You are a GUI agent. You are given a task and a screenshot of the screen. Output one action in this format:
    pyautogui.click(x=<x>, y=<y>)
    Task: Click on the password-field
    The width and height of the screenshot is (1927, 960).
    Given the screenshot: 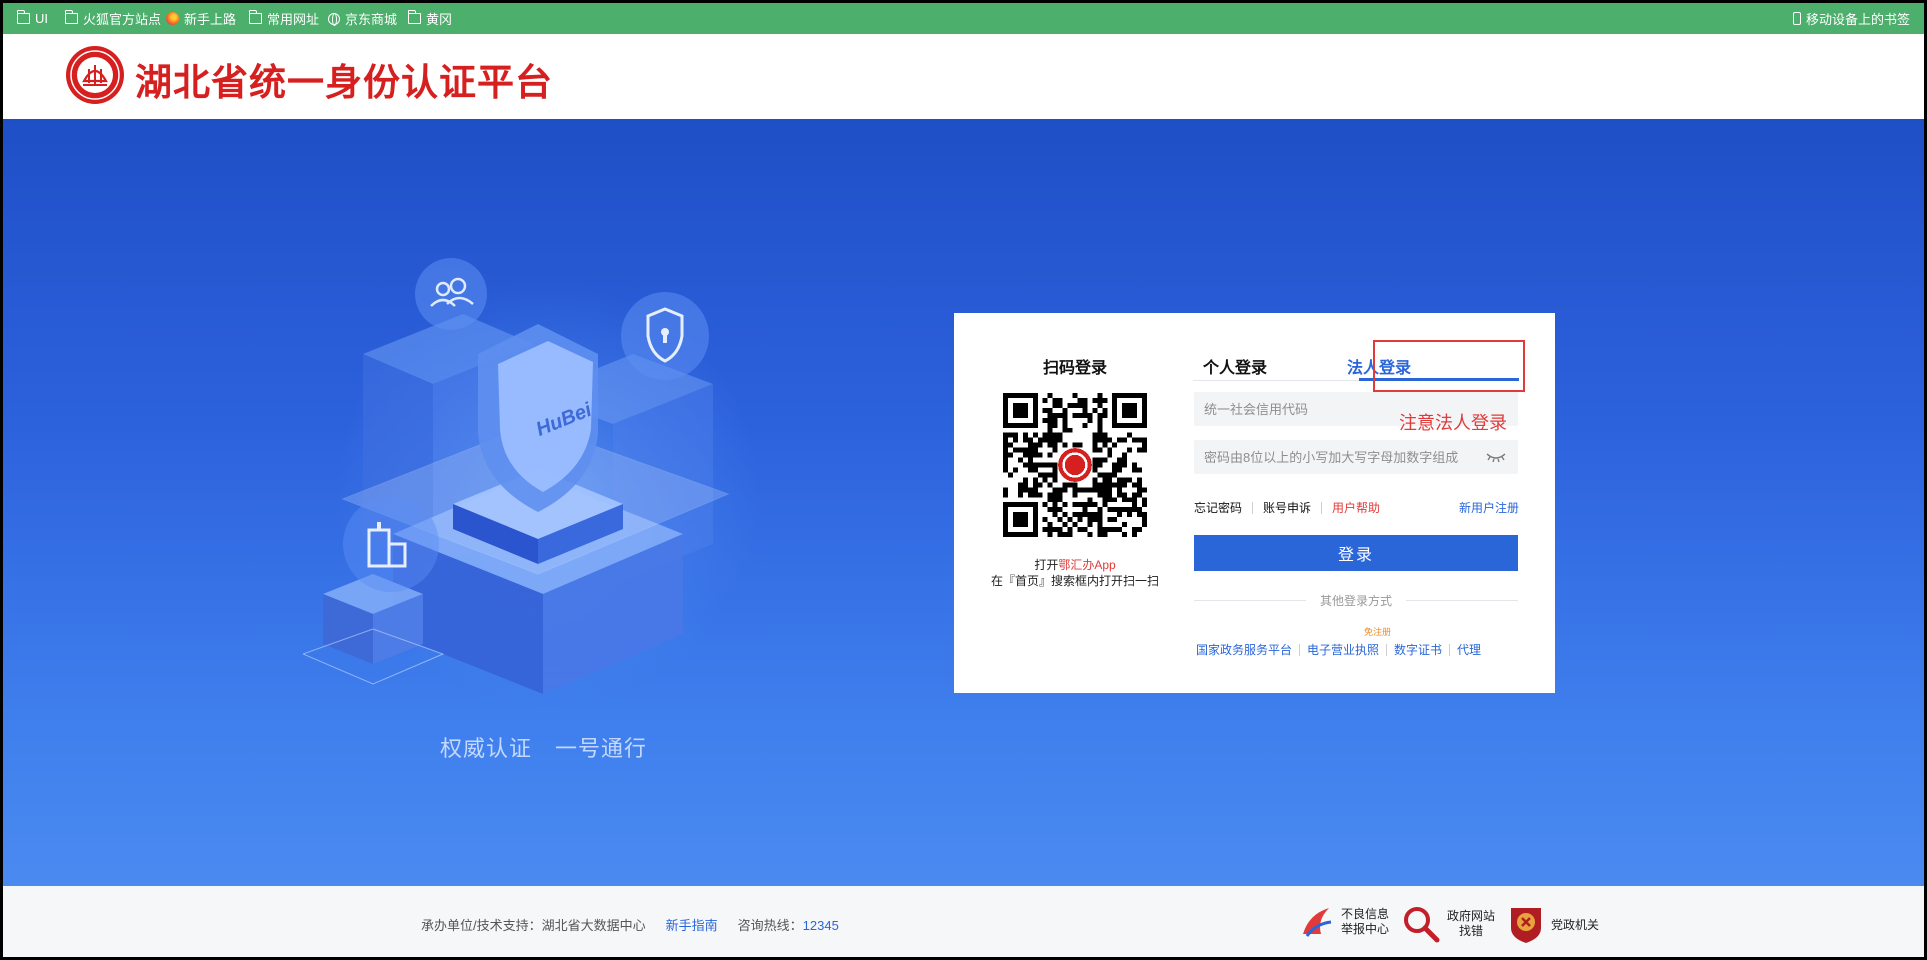 What is the action you would take?
    pyautogui.click(x=1356, y=457)
    